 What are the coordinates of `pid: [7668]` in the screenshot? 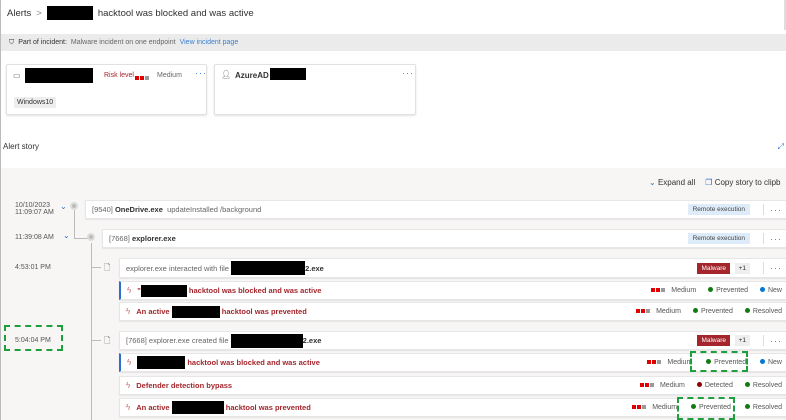 It's located at (119, 238).